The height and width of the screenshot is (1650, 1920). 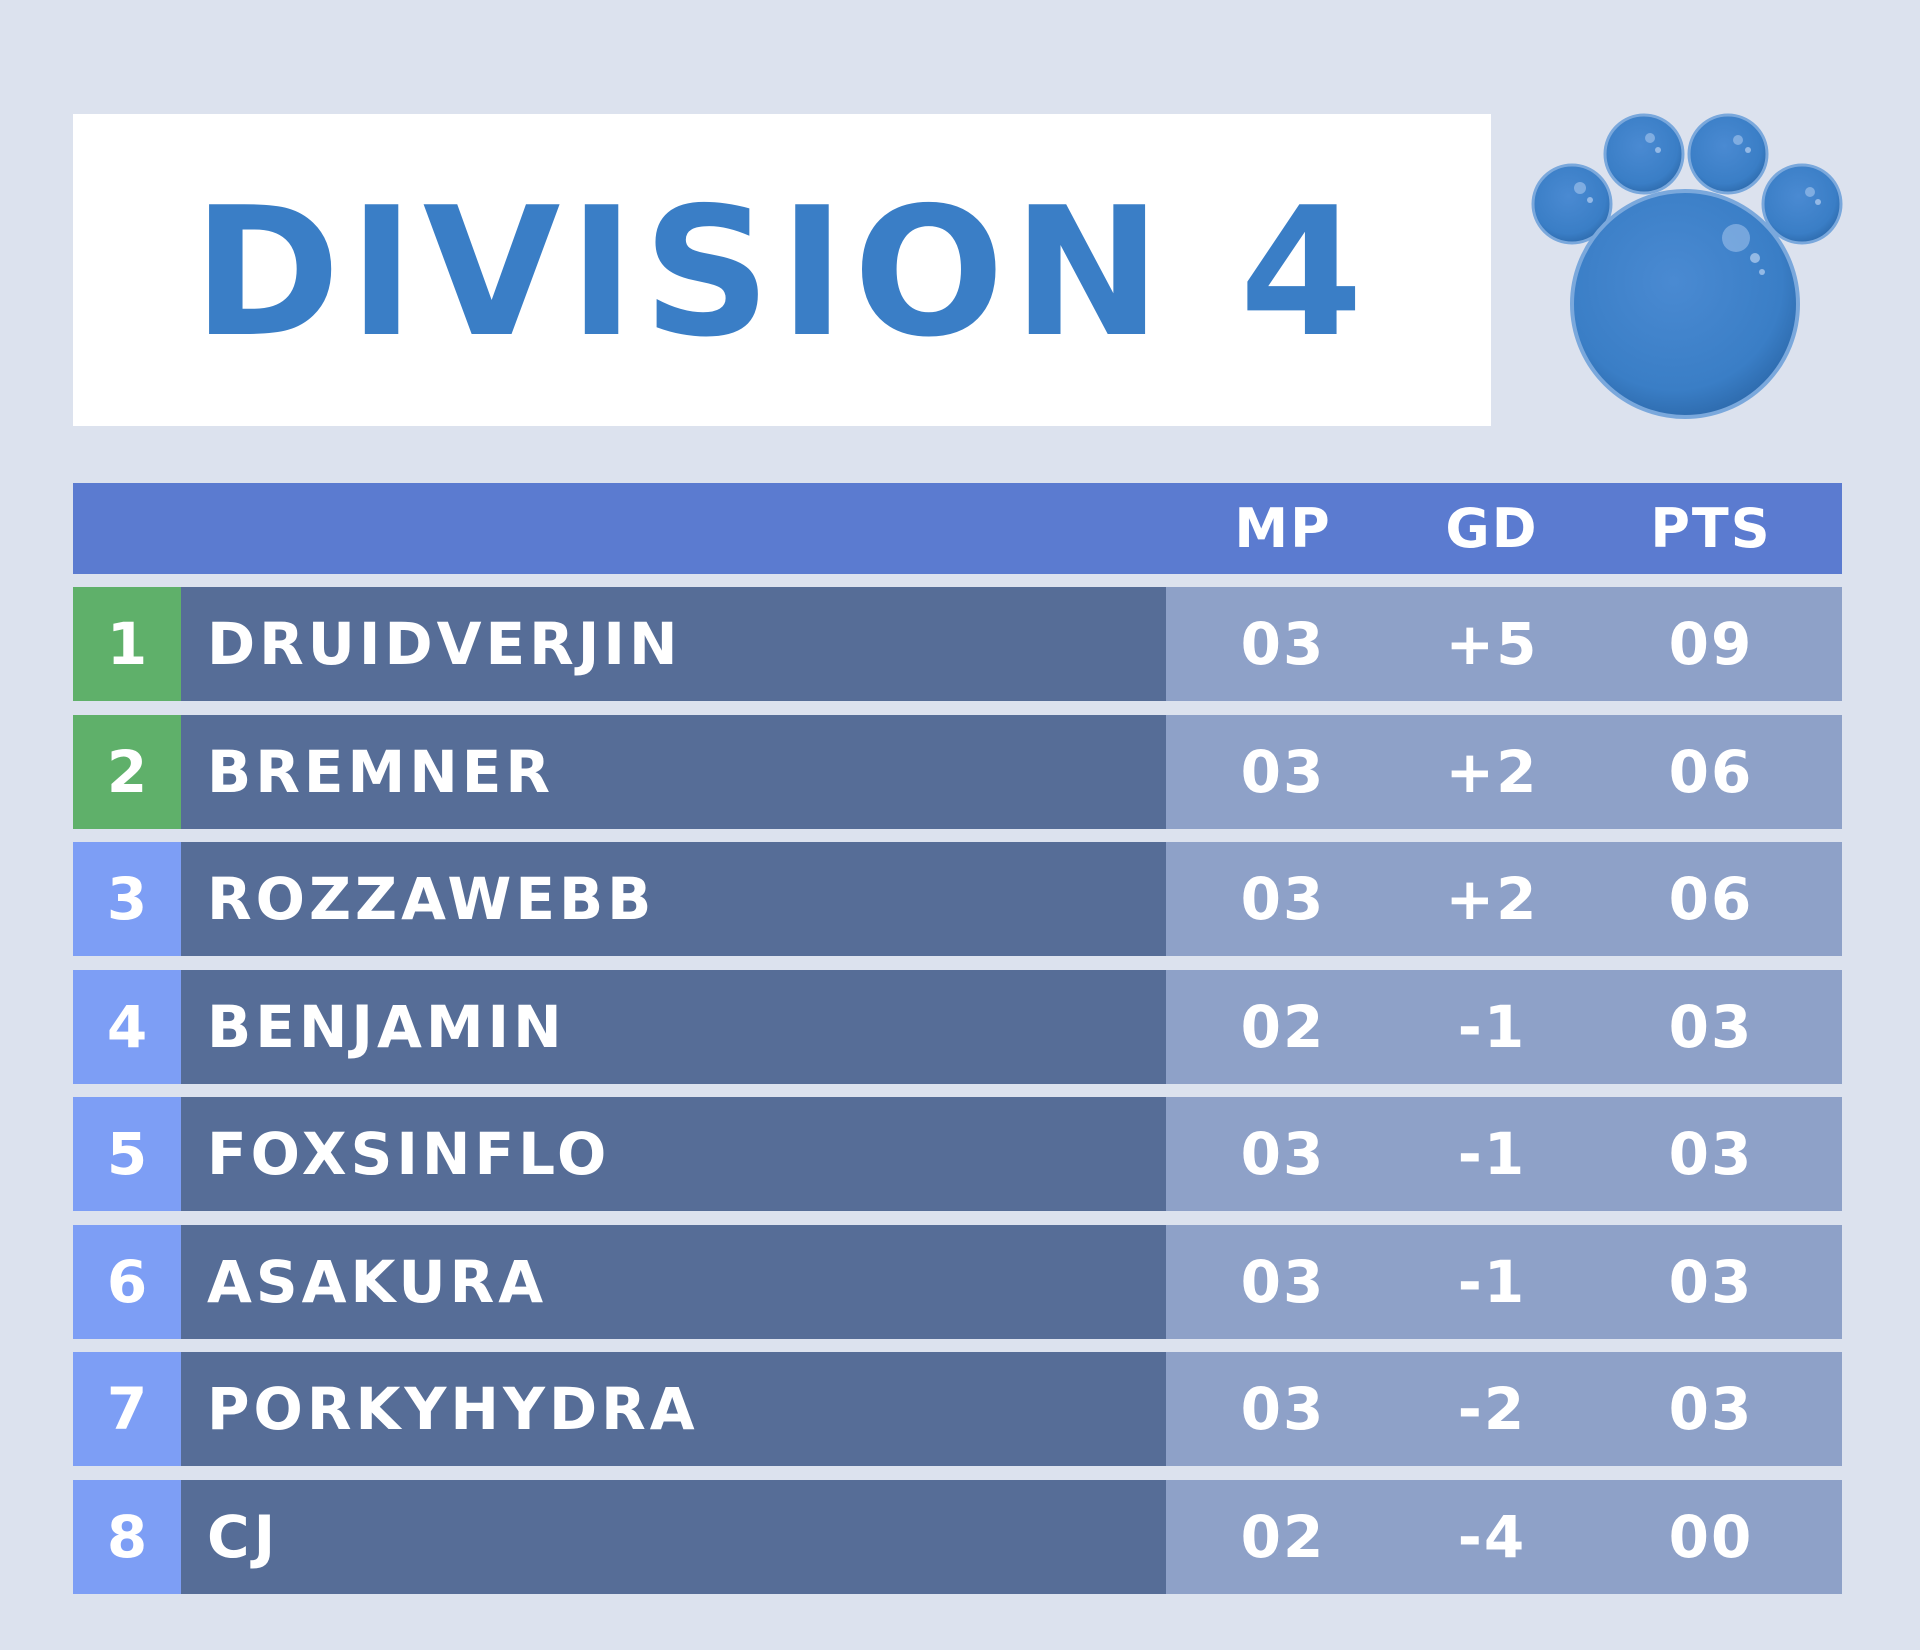 I want to click on table-row: 3 ROZZAWEBB 03 +2 06, so click(x=957, y=899).